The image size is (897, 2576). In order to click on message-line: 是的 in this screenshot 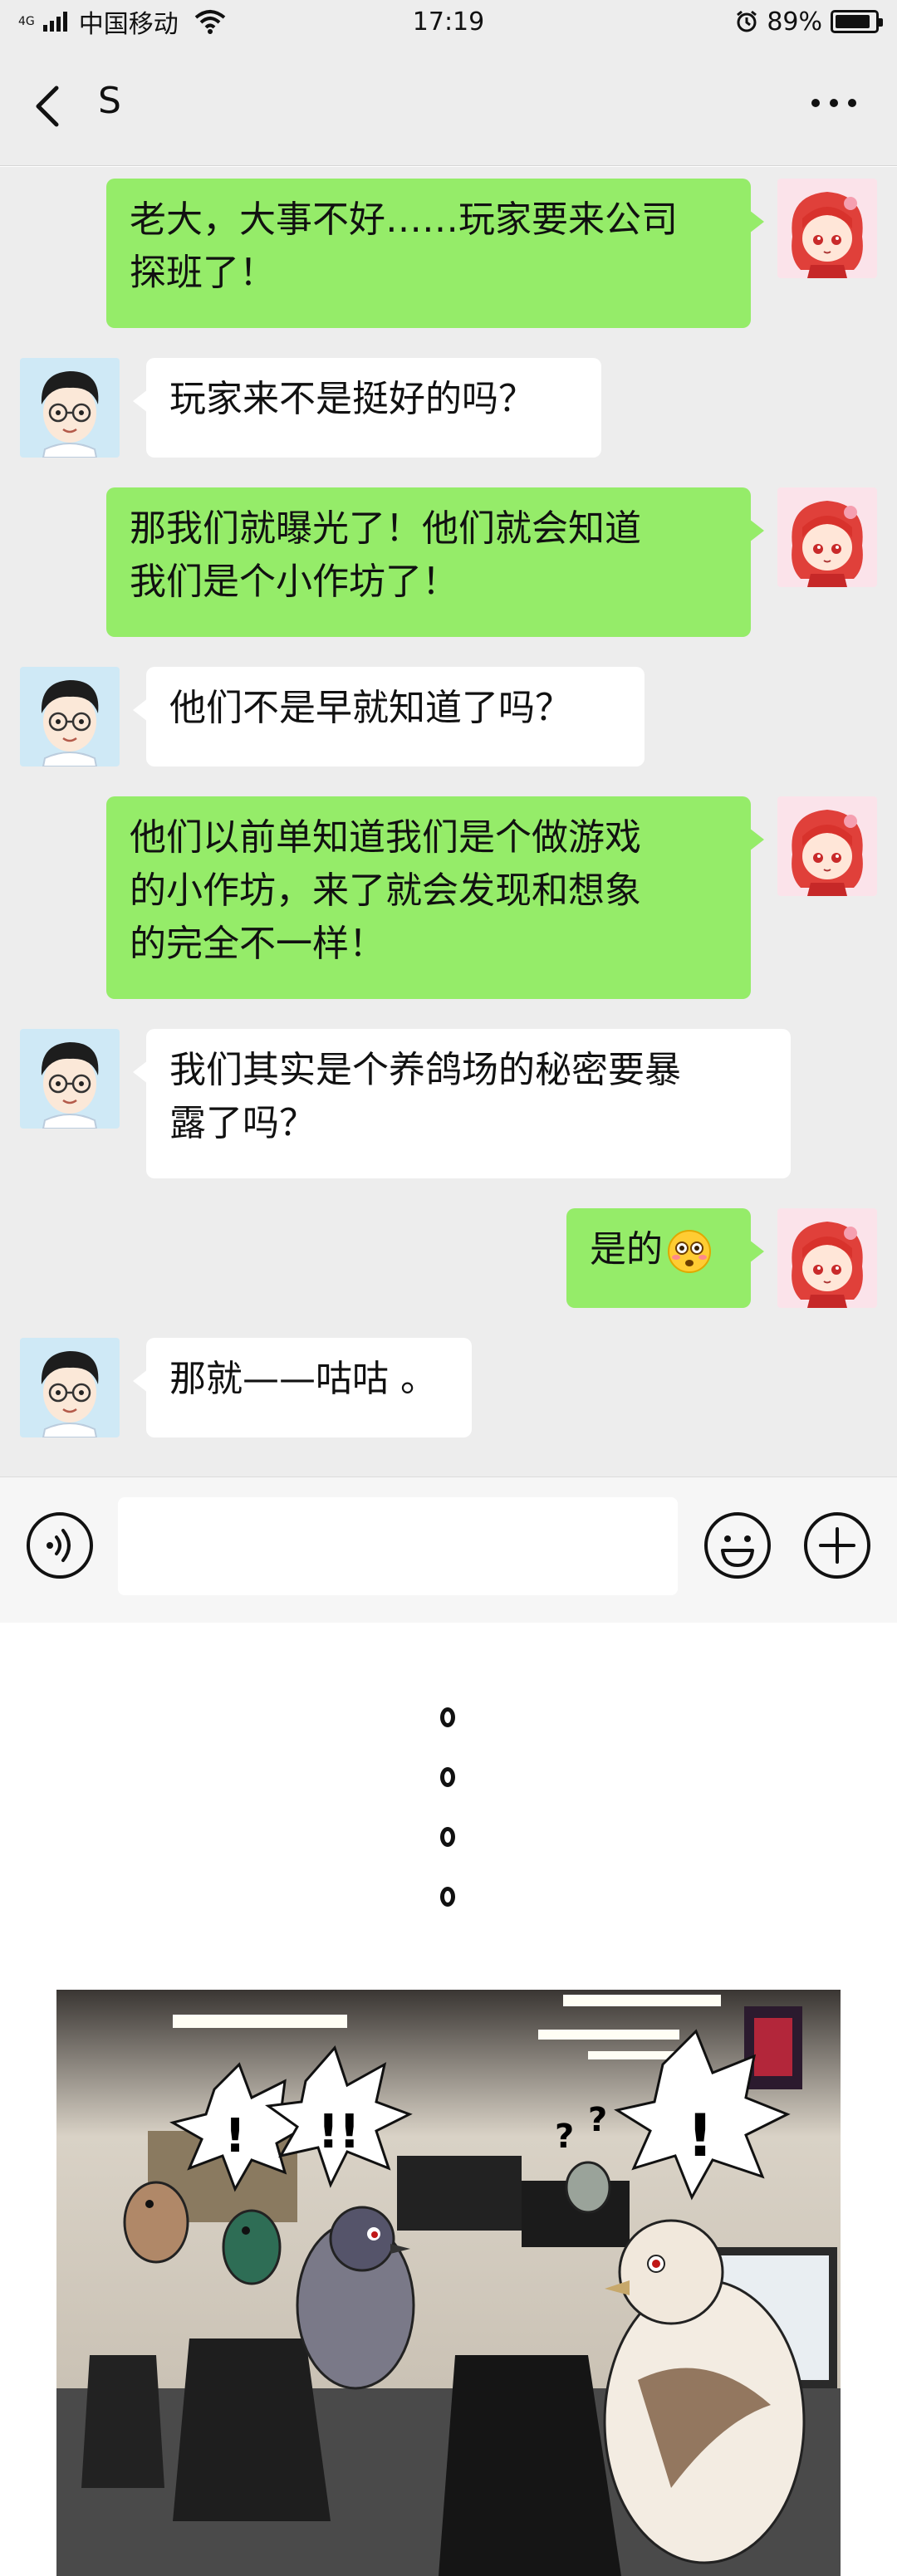, I will do `click(626, 1249)`.